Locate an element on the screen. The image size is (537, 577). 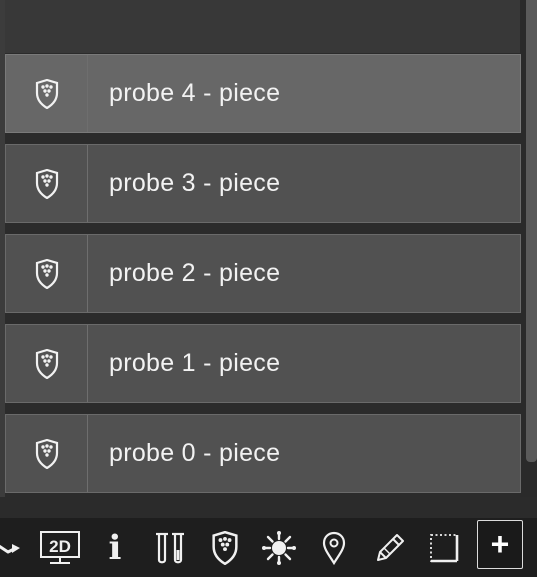
bottom-toolbar: 2D i + is located at coordinates (268, 547).